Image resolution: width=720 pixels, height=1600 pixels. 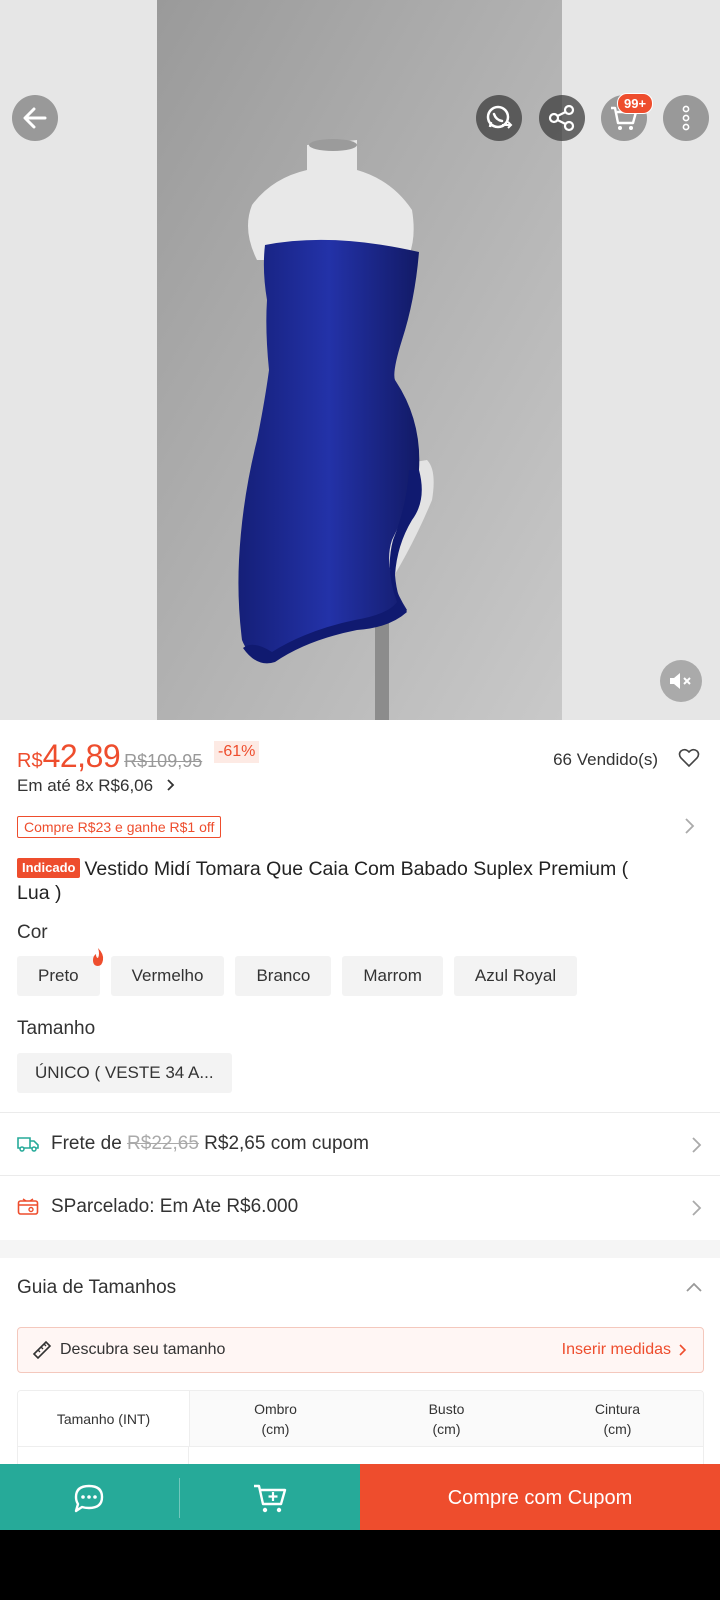 What do you see at coordinates (540, 1497) in the screenshot?
I see `buy-with-coupon-button: Compre com Cupom` at bounding box center [540, 1497].